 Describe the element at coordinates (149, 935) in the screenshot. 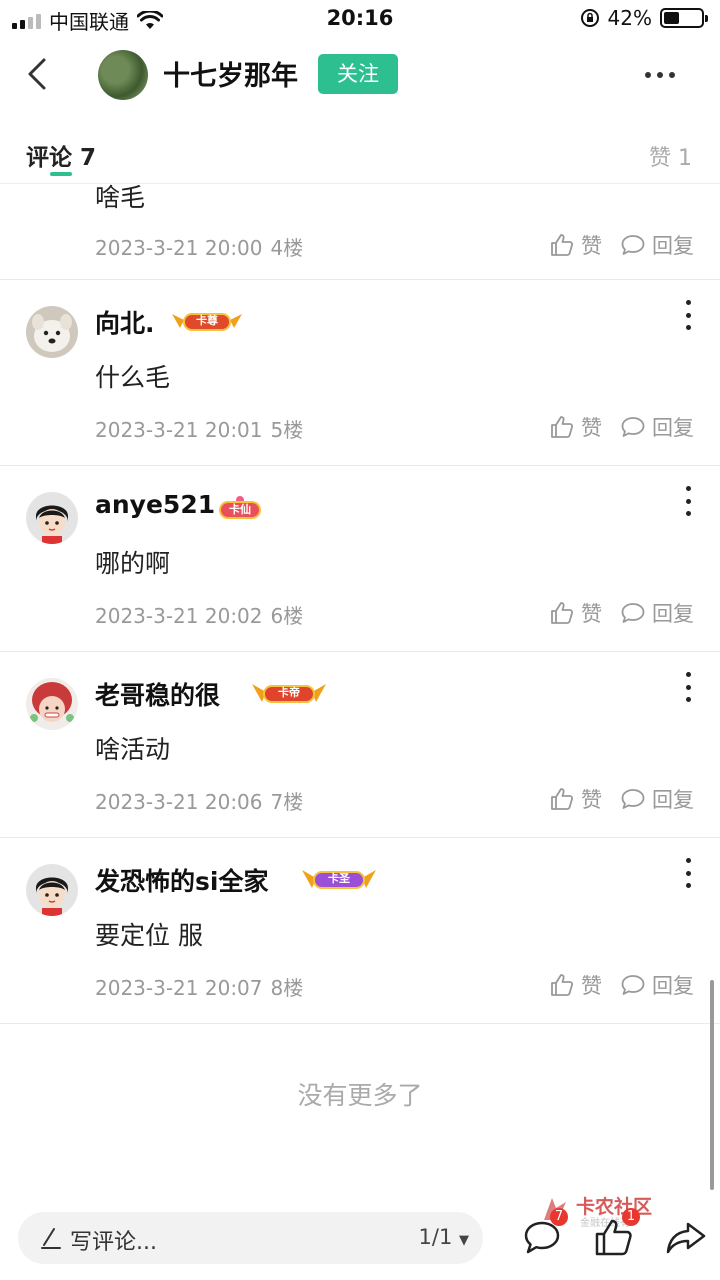

I see `comment-content: 要定位 服` at that location.